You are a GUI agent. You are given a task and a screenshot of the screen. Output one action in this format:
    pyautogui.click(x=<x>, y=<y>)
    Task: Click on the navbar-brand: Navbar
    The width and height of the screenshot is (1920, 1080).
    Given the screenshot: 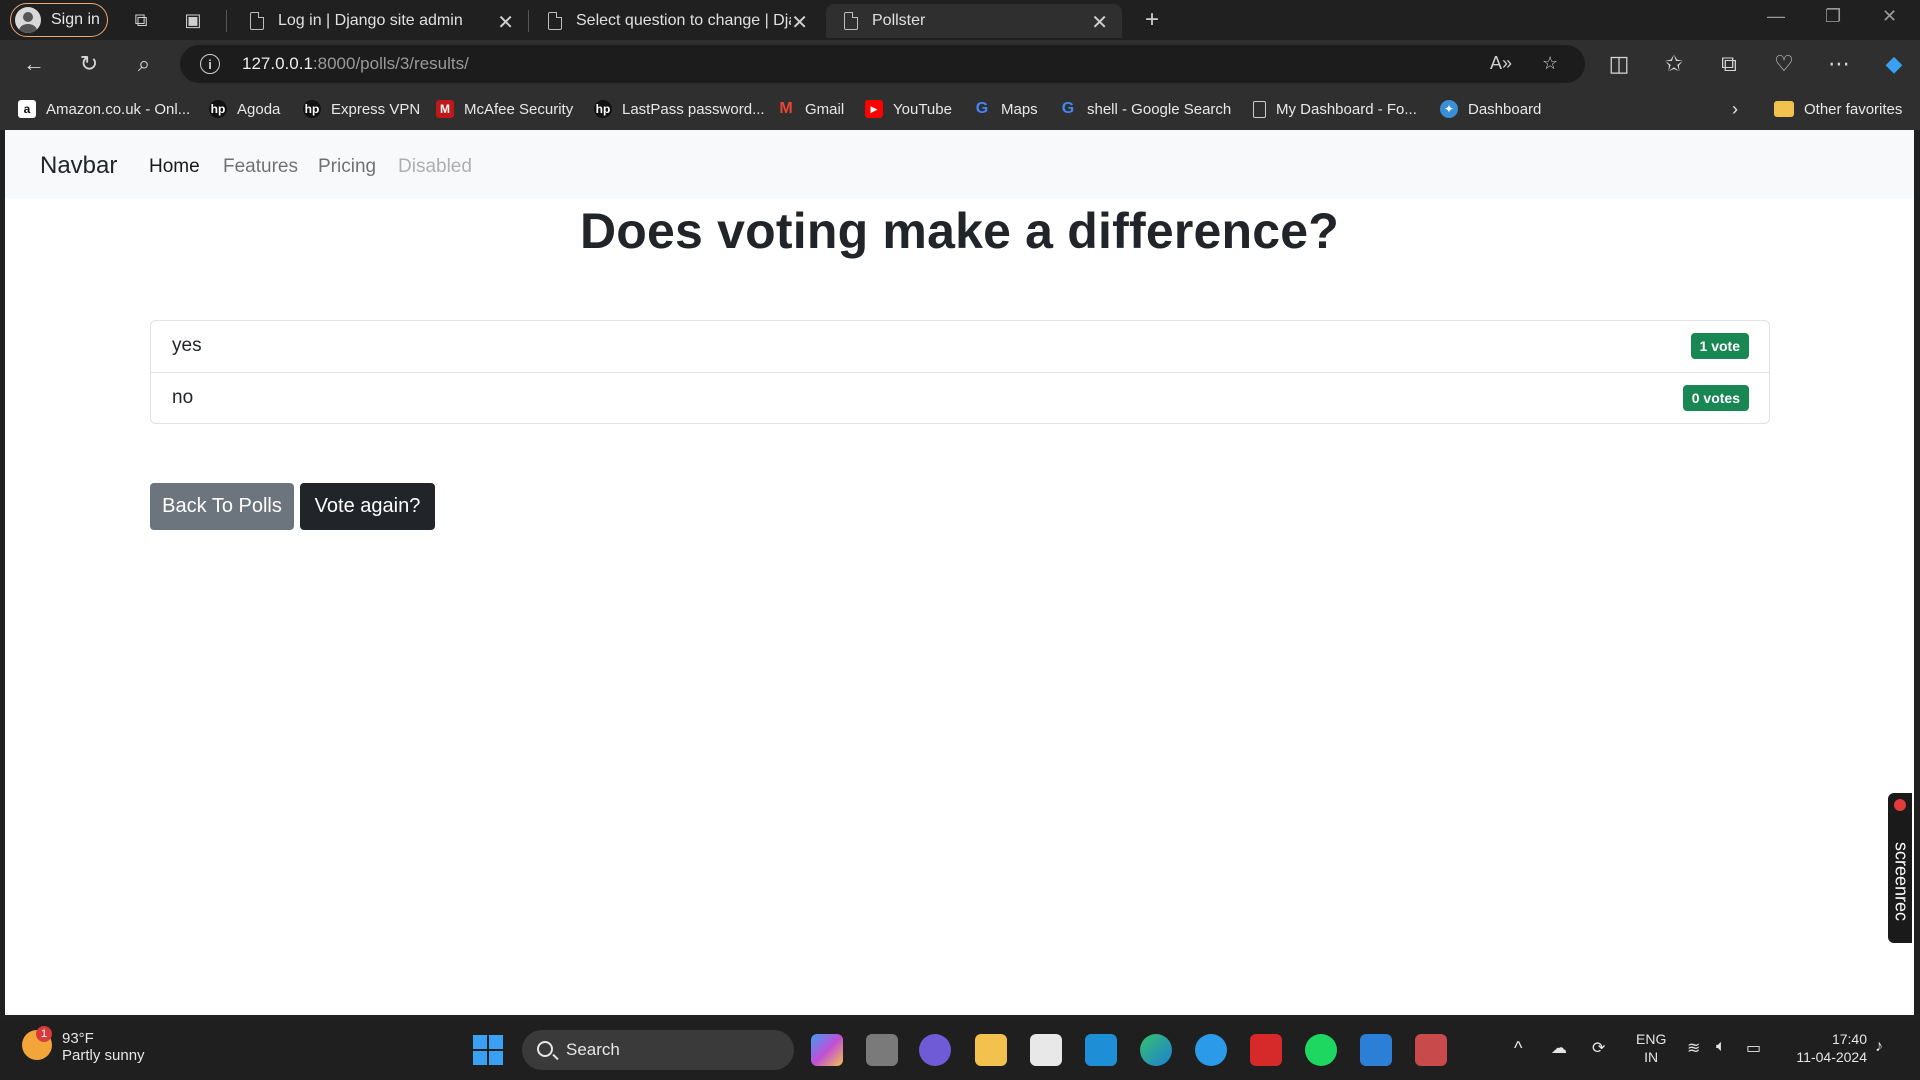 What is the action you would take?
    pyautogui.click(x=78, y=166)
    